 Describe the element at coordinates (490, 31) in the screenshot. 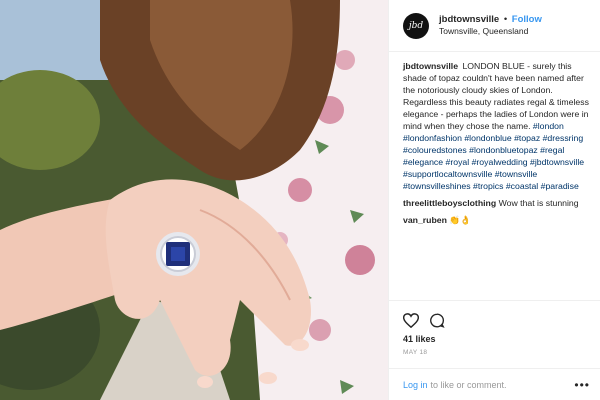

I see `location-link: Townsville, Queensland` at that location.